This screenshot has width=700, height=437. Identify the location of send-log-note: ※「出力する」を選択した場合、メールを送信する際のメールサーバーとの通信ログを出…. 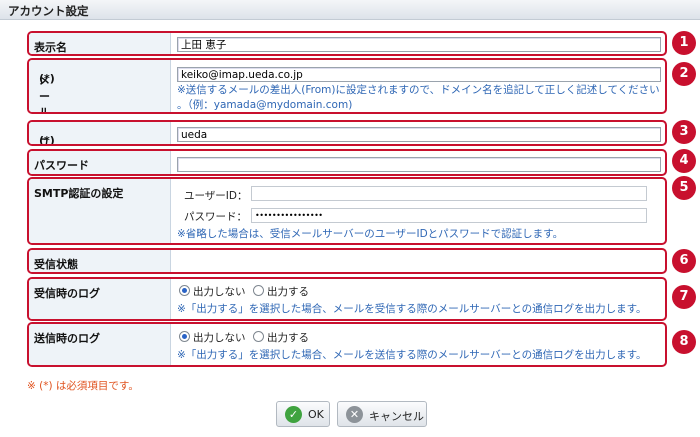
(412, 355).